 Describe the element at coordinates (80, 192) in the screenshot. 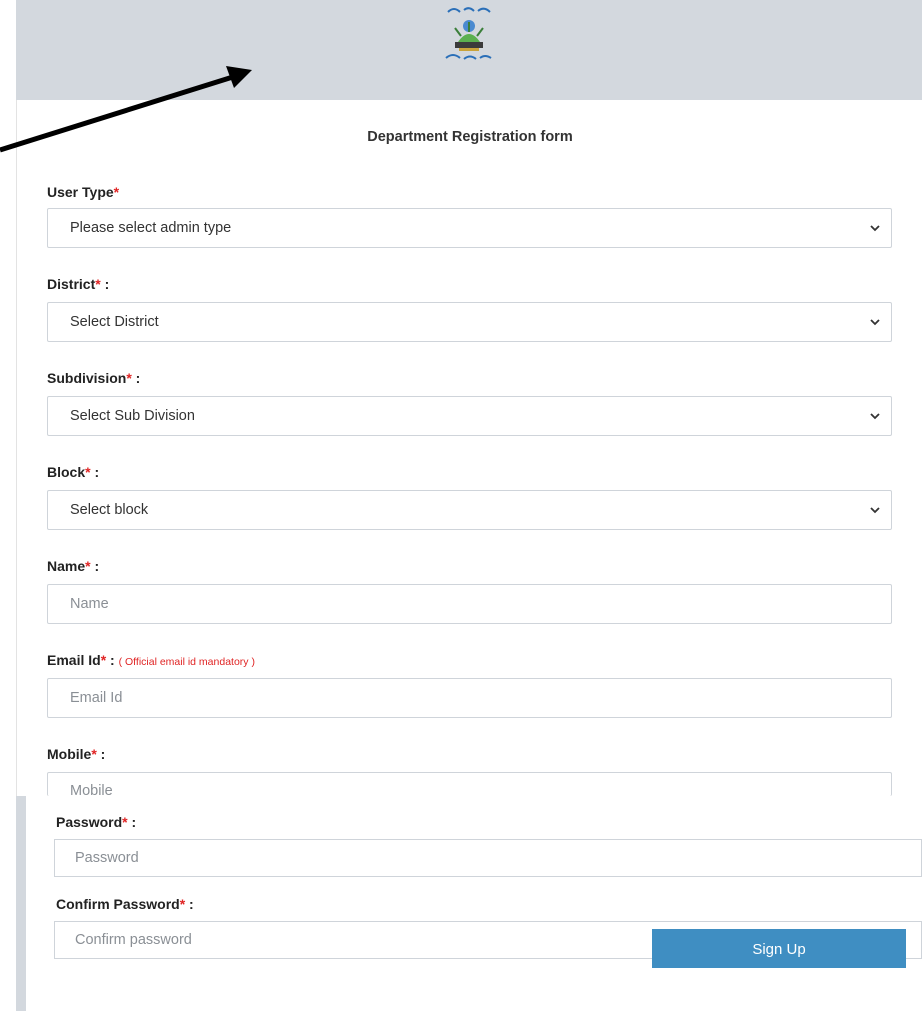

I see `user-type-label-text: User Type` at that location.